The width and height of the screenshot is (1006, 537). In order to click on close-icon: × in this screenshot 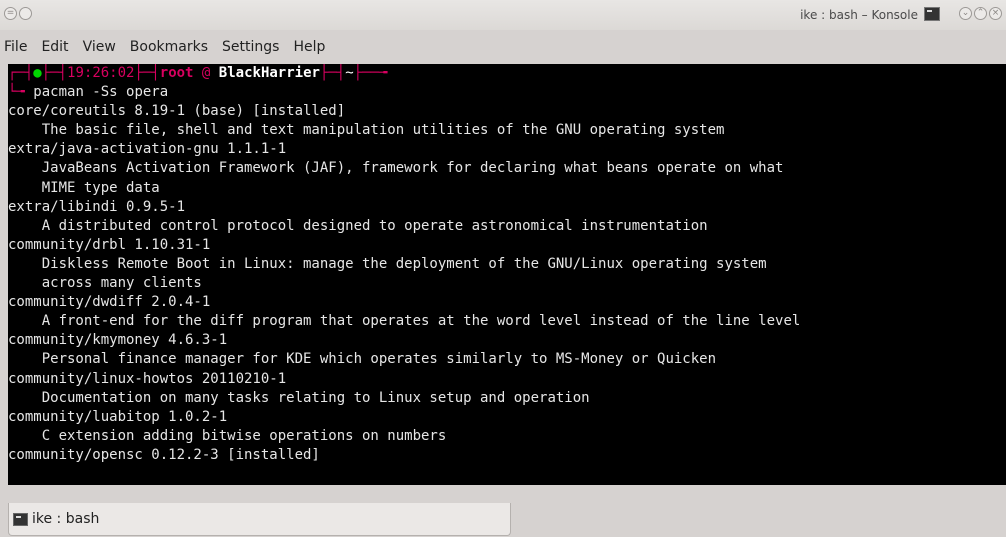, I will do `click(995, 13)`.